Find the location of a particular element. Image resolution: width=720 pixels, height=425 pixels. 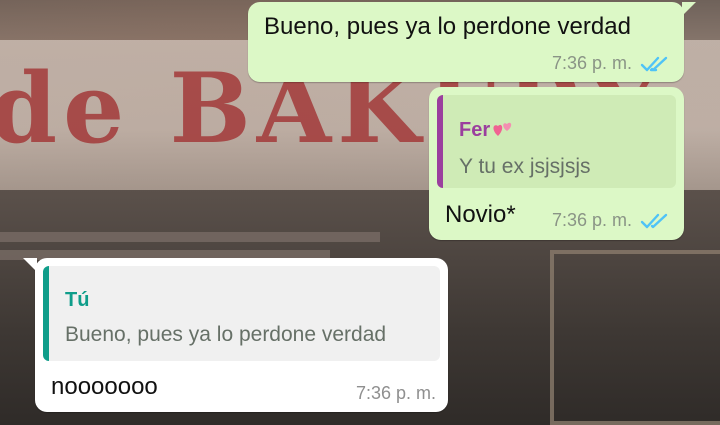

quoted-message: Tú Bueno, pues ya lo perdone verdad is located at coordinates (241, 313).